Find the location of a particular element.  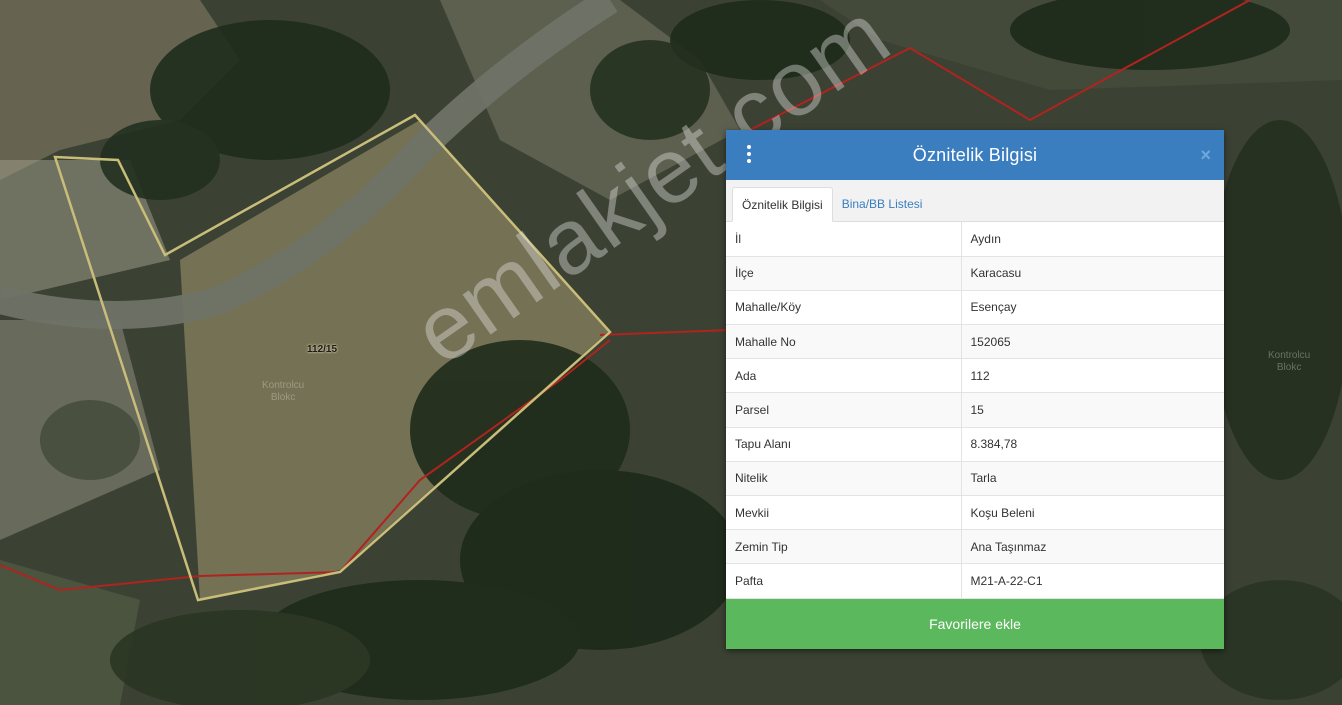

attribute-value: Esençay is located at coordinates (1092, 308).